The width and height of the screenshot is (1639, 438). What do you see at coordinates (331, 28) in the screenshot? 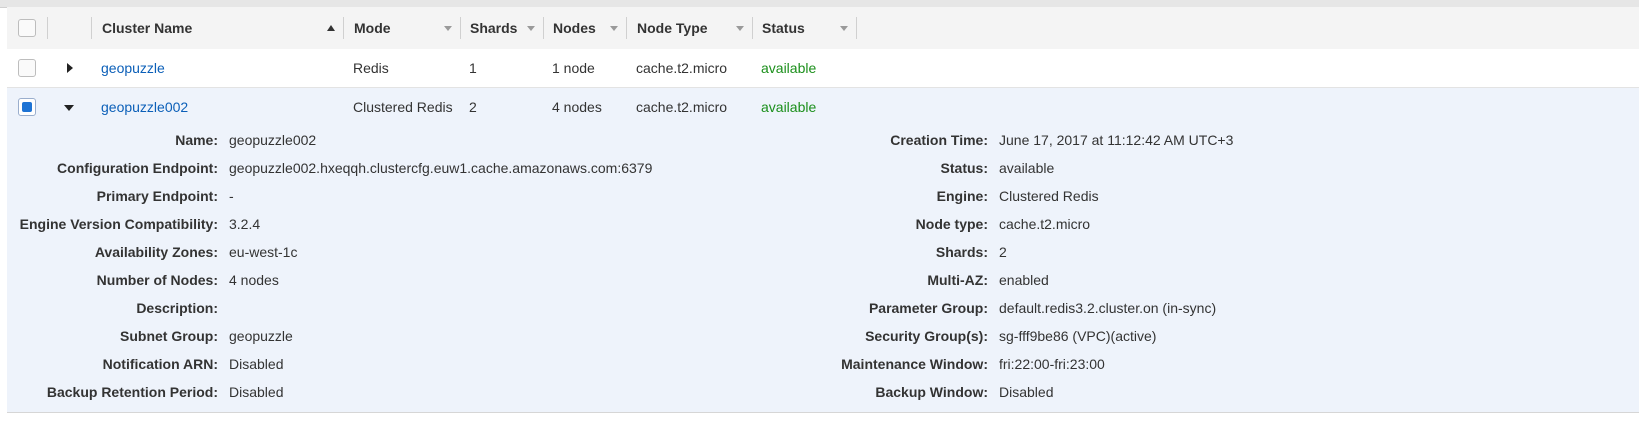
I see `sort-ascending-icon` at bounding box center [331, 28].